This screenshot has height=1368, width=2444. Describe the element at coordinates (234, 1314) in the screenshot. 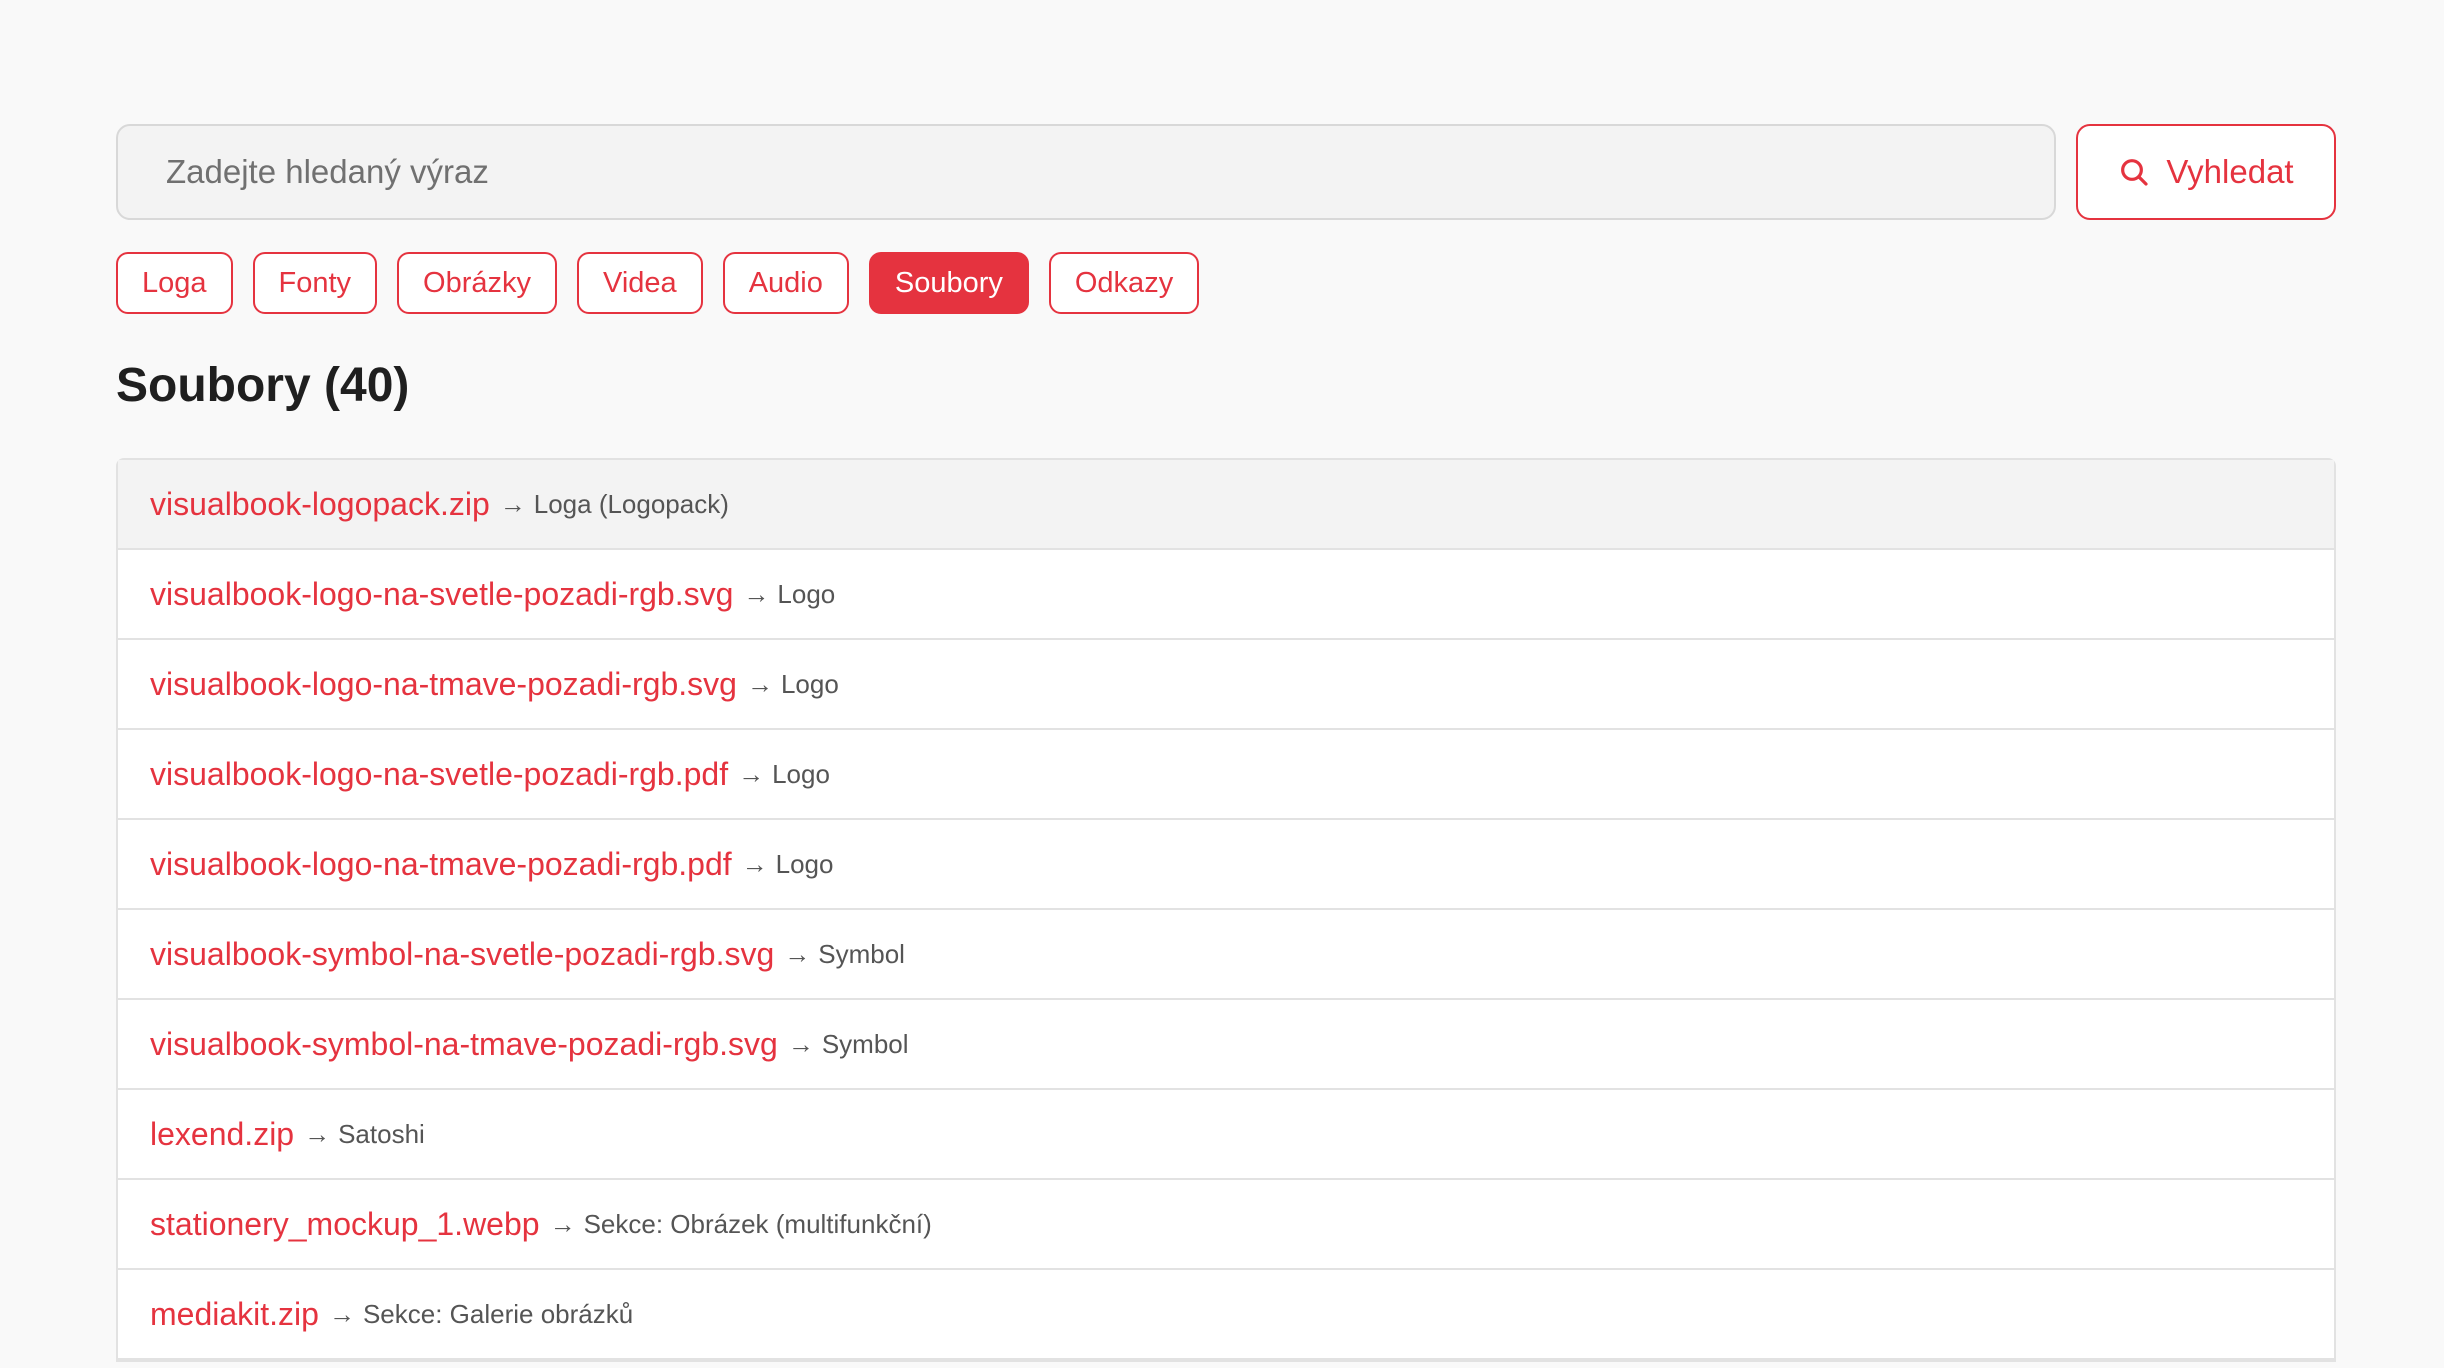

I see `file-link: mediakit.zip` at that location.